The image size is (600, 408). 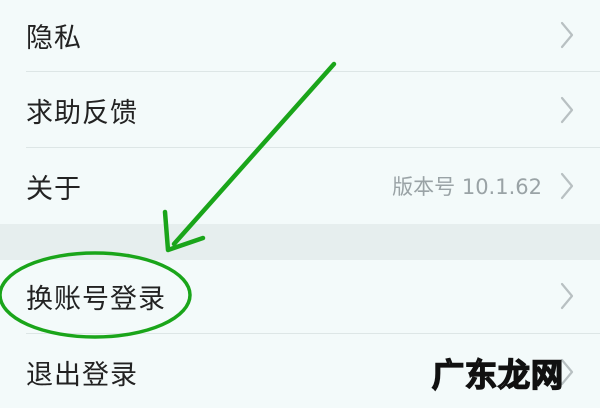 I want to click on menu-item-label: 隐私, so click(x=54, y=38).